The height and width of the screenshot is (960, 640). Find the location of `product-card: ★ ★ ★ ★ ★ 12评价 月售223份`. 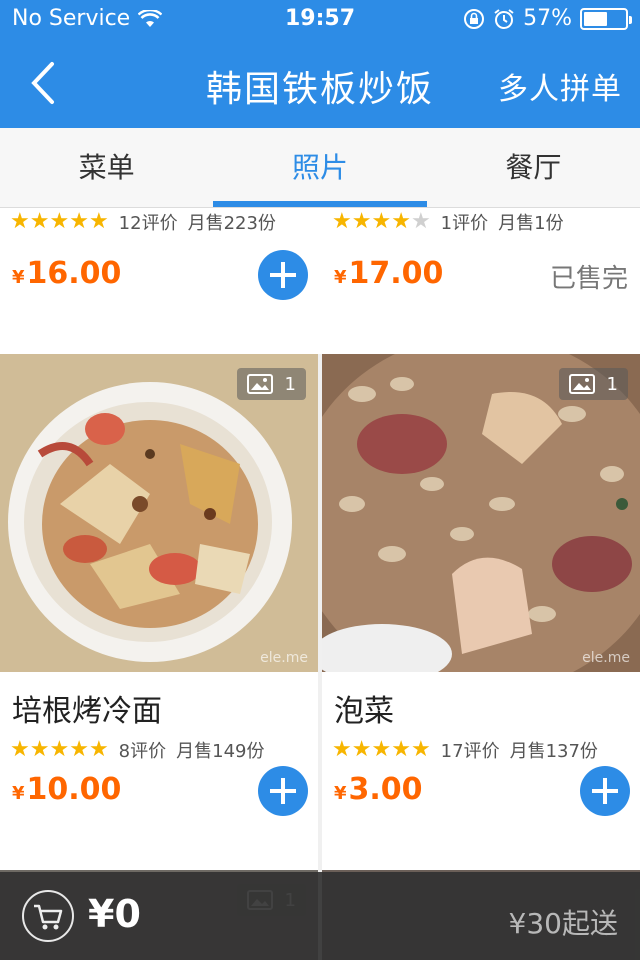

product-card: ★ ★ ★ ★ ★ 12评价 月售223份 is located at coordinates (159, 222).